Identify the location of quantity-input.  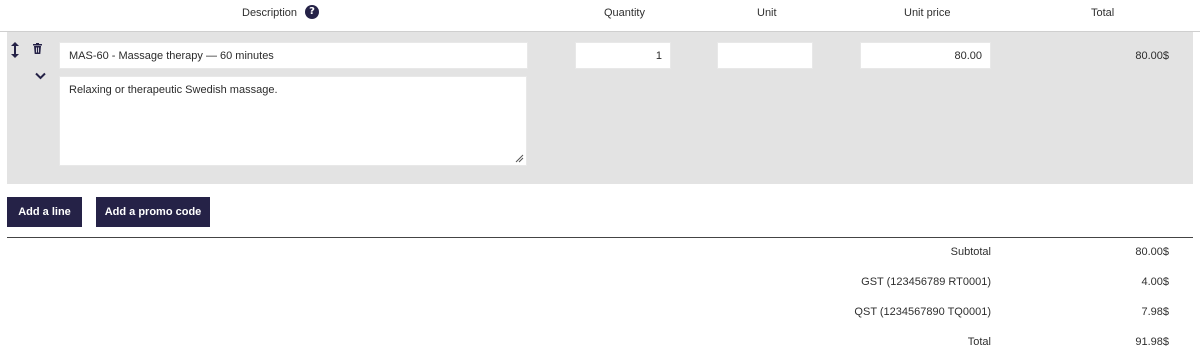
(623, 55).